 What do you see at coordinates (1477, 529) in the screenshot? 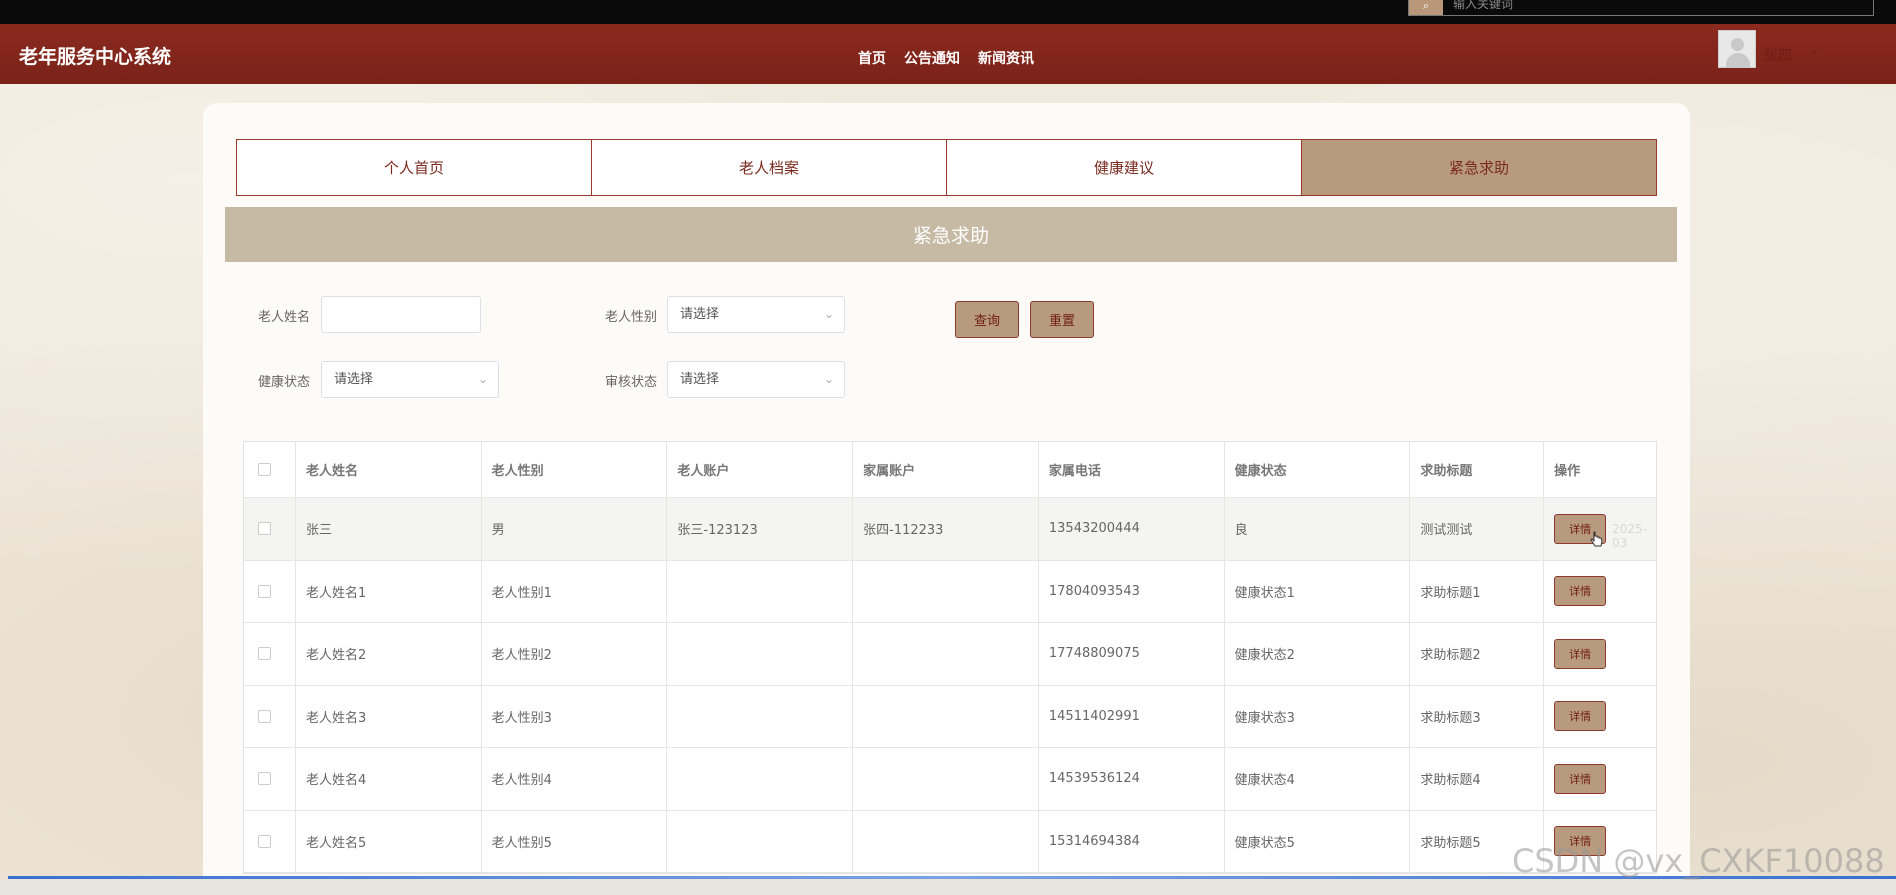
I see `table-cell: 测试测试` at bounding box center [1477, 529].